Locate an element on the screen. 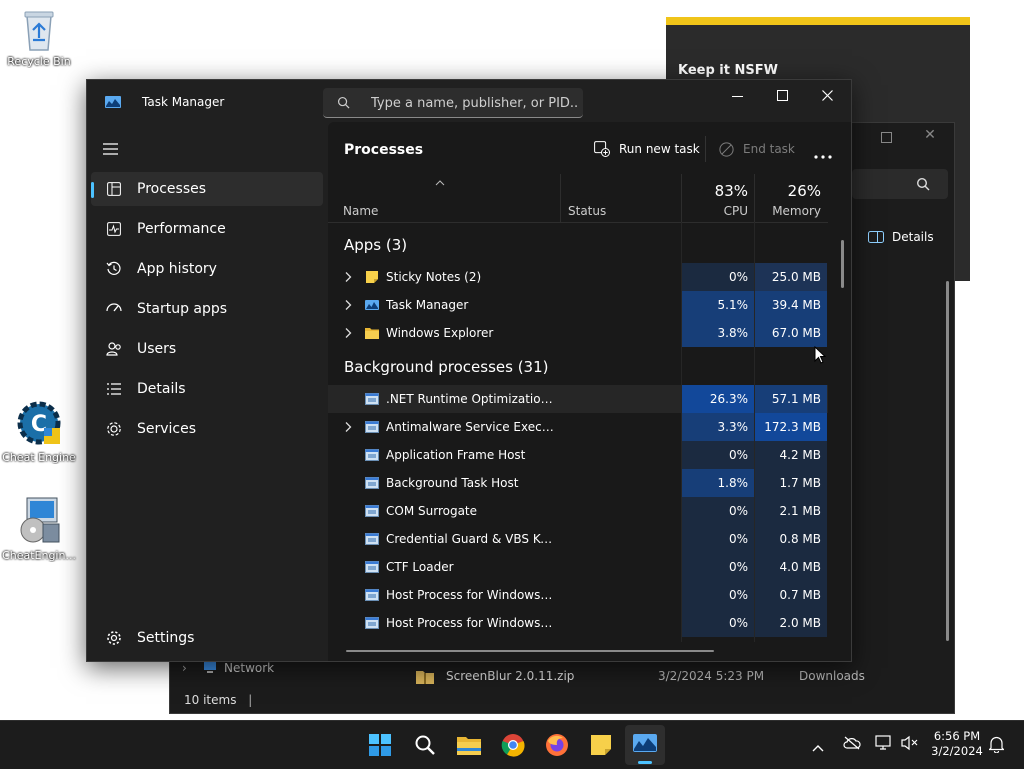 This screenshot has width=1024, height=769. cpu-total-value: 83% is located at coordinates (731, 191).